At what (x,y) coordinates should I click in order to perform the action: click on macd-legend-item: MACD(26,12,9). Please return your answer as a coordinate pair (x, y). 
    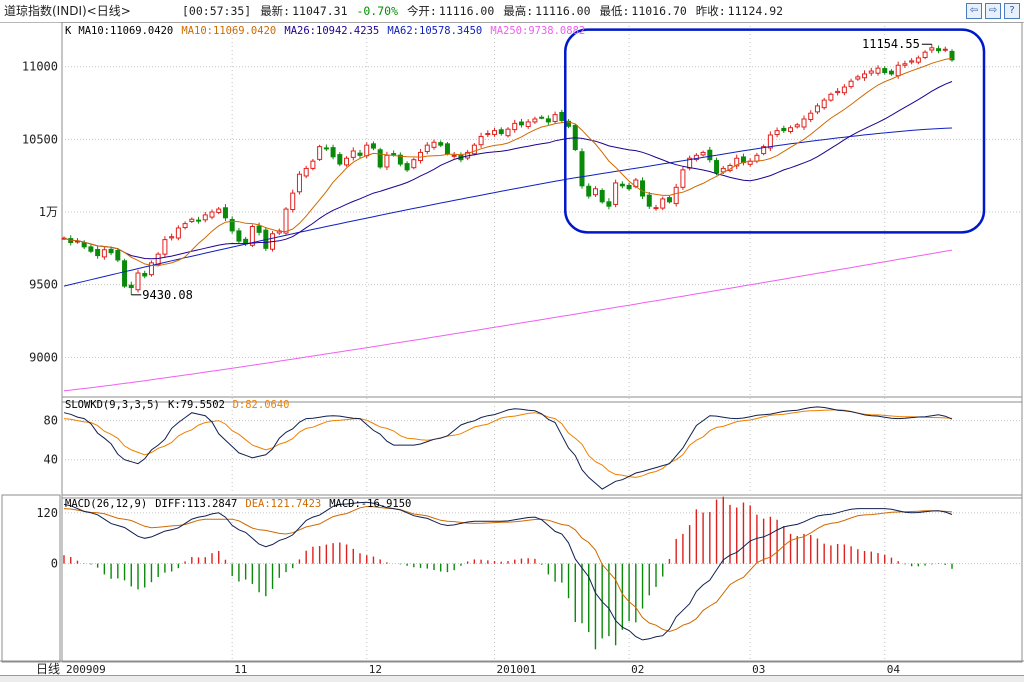
    Looking at the image, I should click on (106, 504).